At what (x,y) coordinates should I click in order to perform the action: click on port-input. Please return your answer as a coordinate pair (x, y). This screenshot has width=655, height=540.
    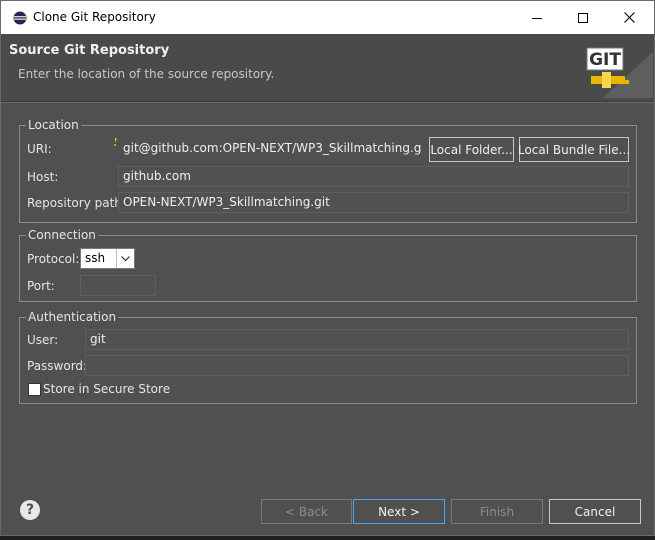
    Looking at the image, I should click on (118, 285).